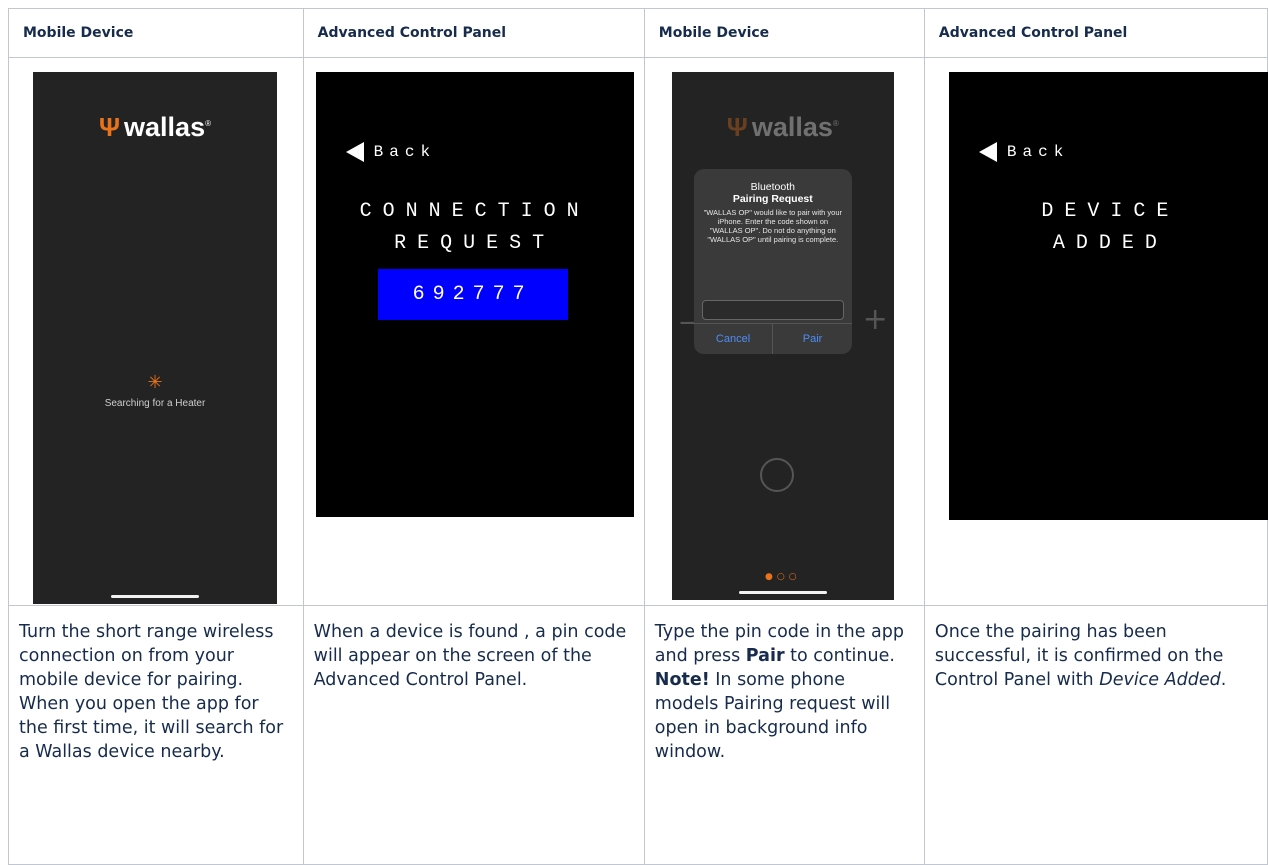 The height and width of the screenshot is (865, 1268). Describe the element at coordinates (776, 475) in the screenshot. I see `power-icon` at that location.